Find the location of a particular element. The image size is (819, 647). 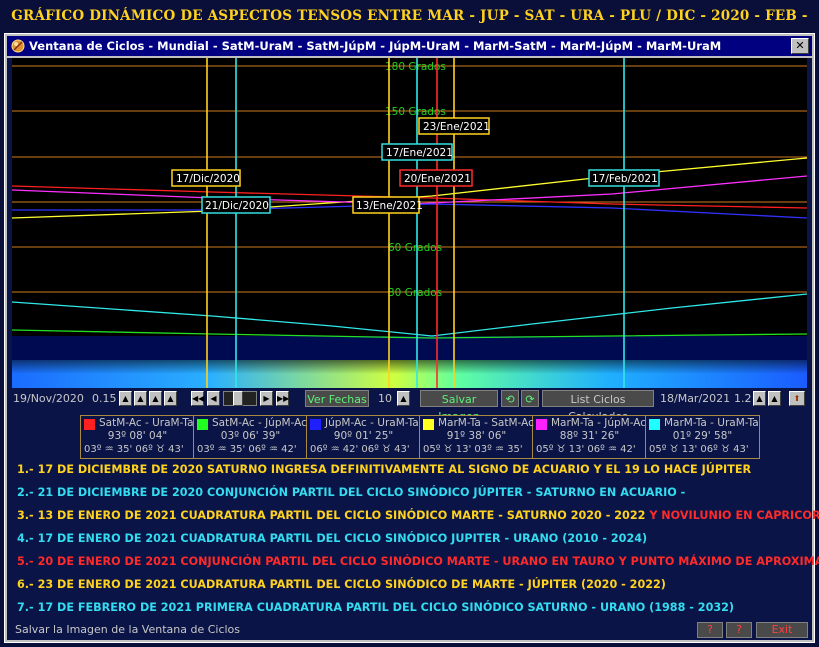

legend-angle: 01º 29' 58" is located at coordinates (702, 436).